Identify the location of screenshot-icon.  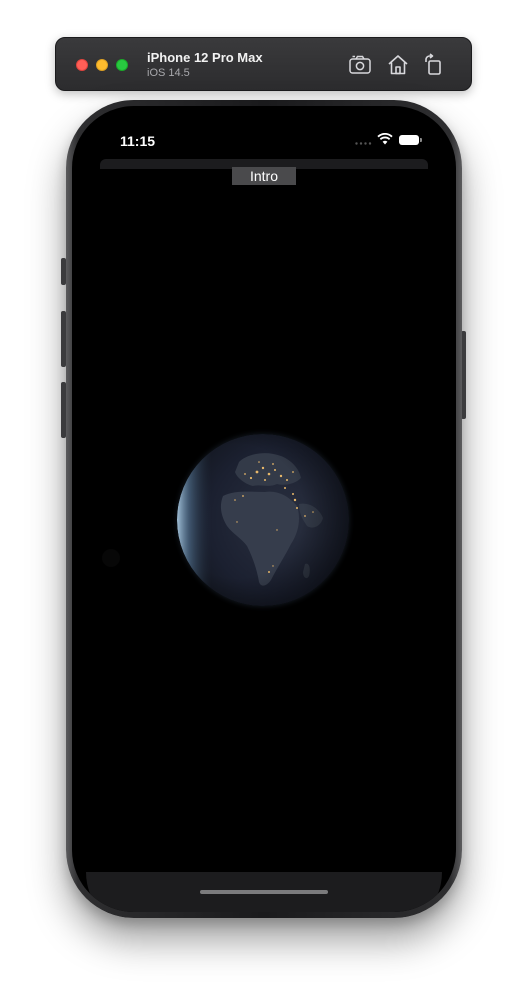
(360, 64).